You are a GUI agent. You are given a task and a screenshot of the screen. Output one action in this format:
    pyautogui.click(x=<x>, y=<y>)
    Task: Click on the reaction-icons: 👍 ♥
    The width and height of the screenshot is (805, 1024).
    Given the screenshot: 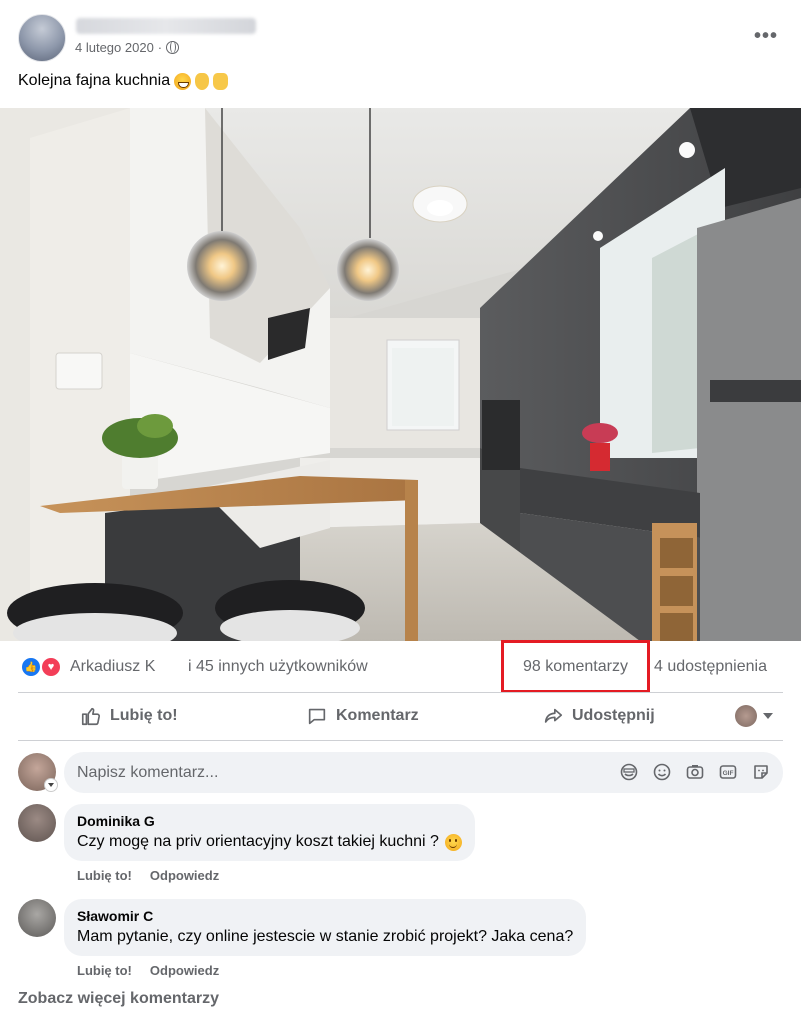 What is the action you would take?
    pyautogui.click(x=43, y=667)
    